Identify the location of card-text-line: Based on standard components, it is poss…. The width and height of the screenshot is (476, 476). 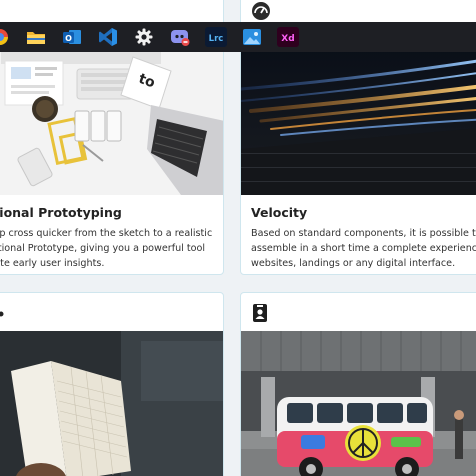
(363, 233).